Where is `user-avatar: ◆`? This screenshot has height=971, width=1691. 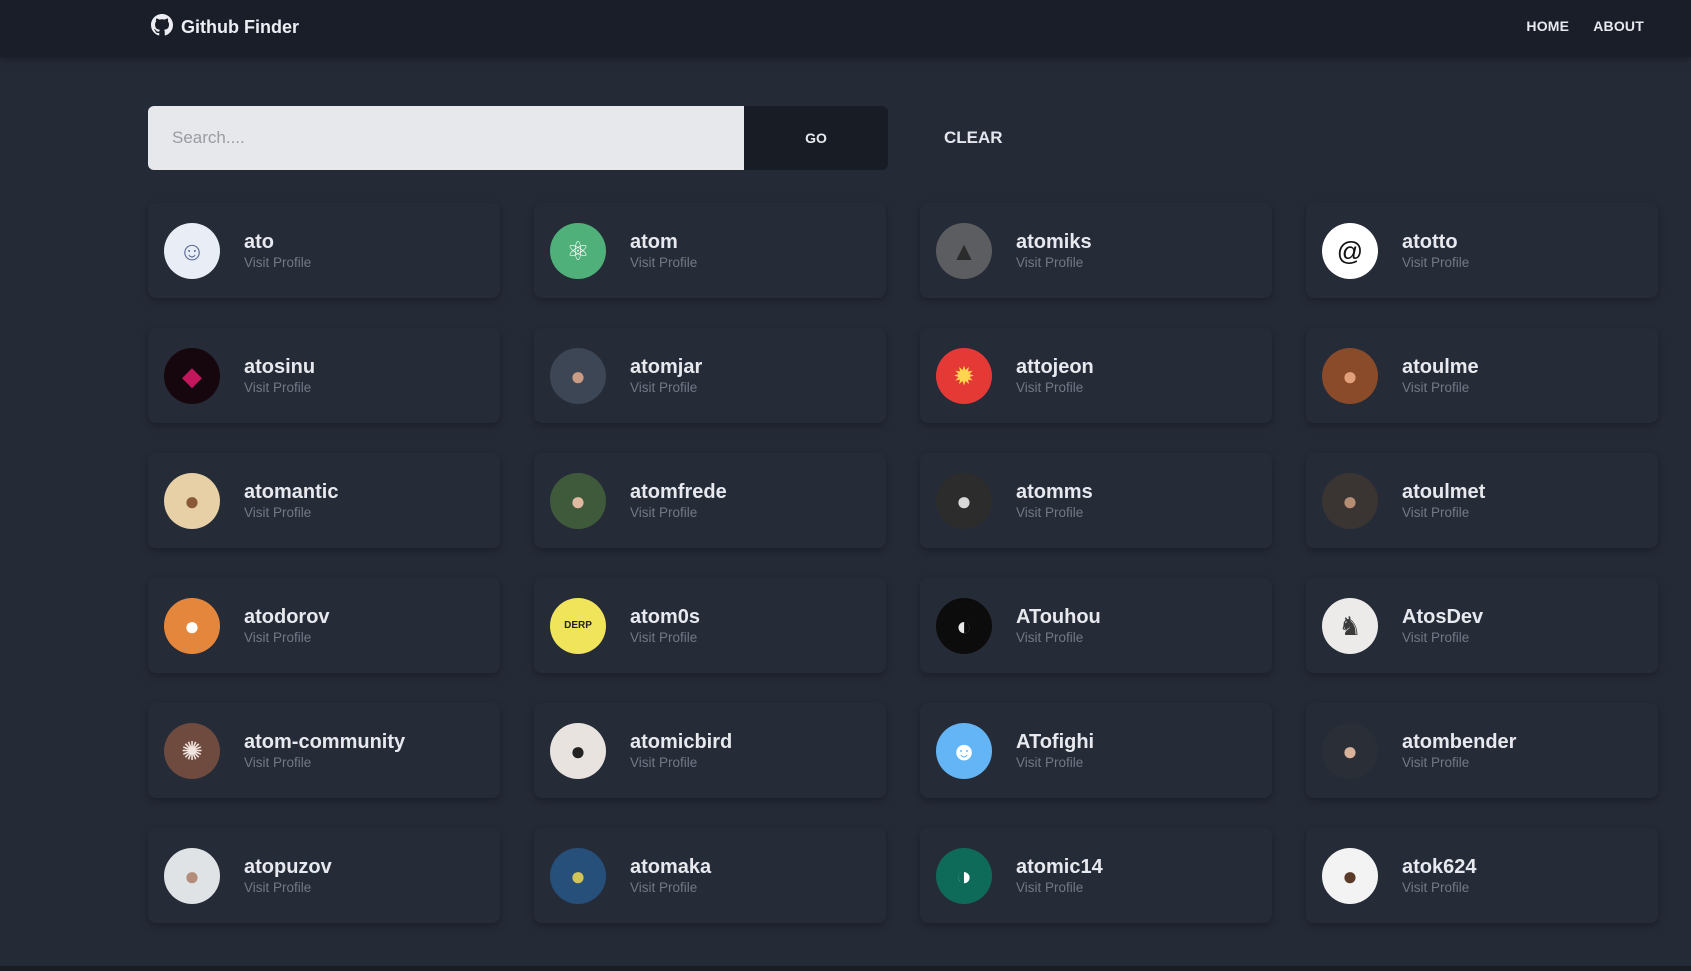 user-avatar: ◆ is located at coordinates (192, 375).